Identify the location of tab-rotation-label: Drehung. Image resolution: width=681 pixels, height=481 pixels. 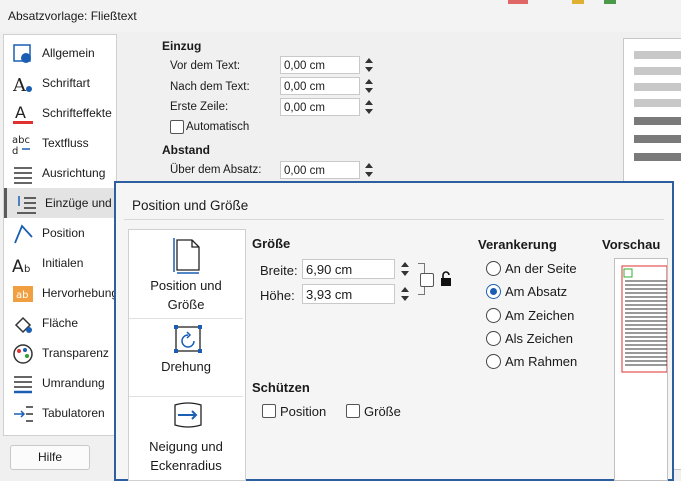
(186, 366).